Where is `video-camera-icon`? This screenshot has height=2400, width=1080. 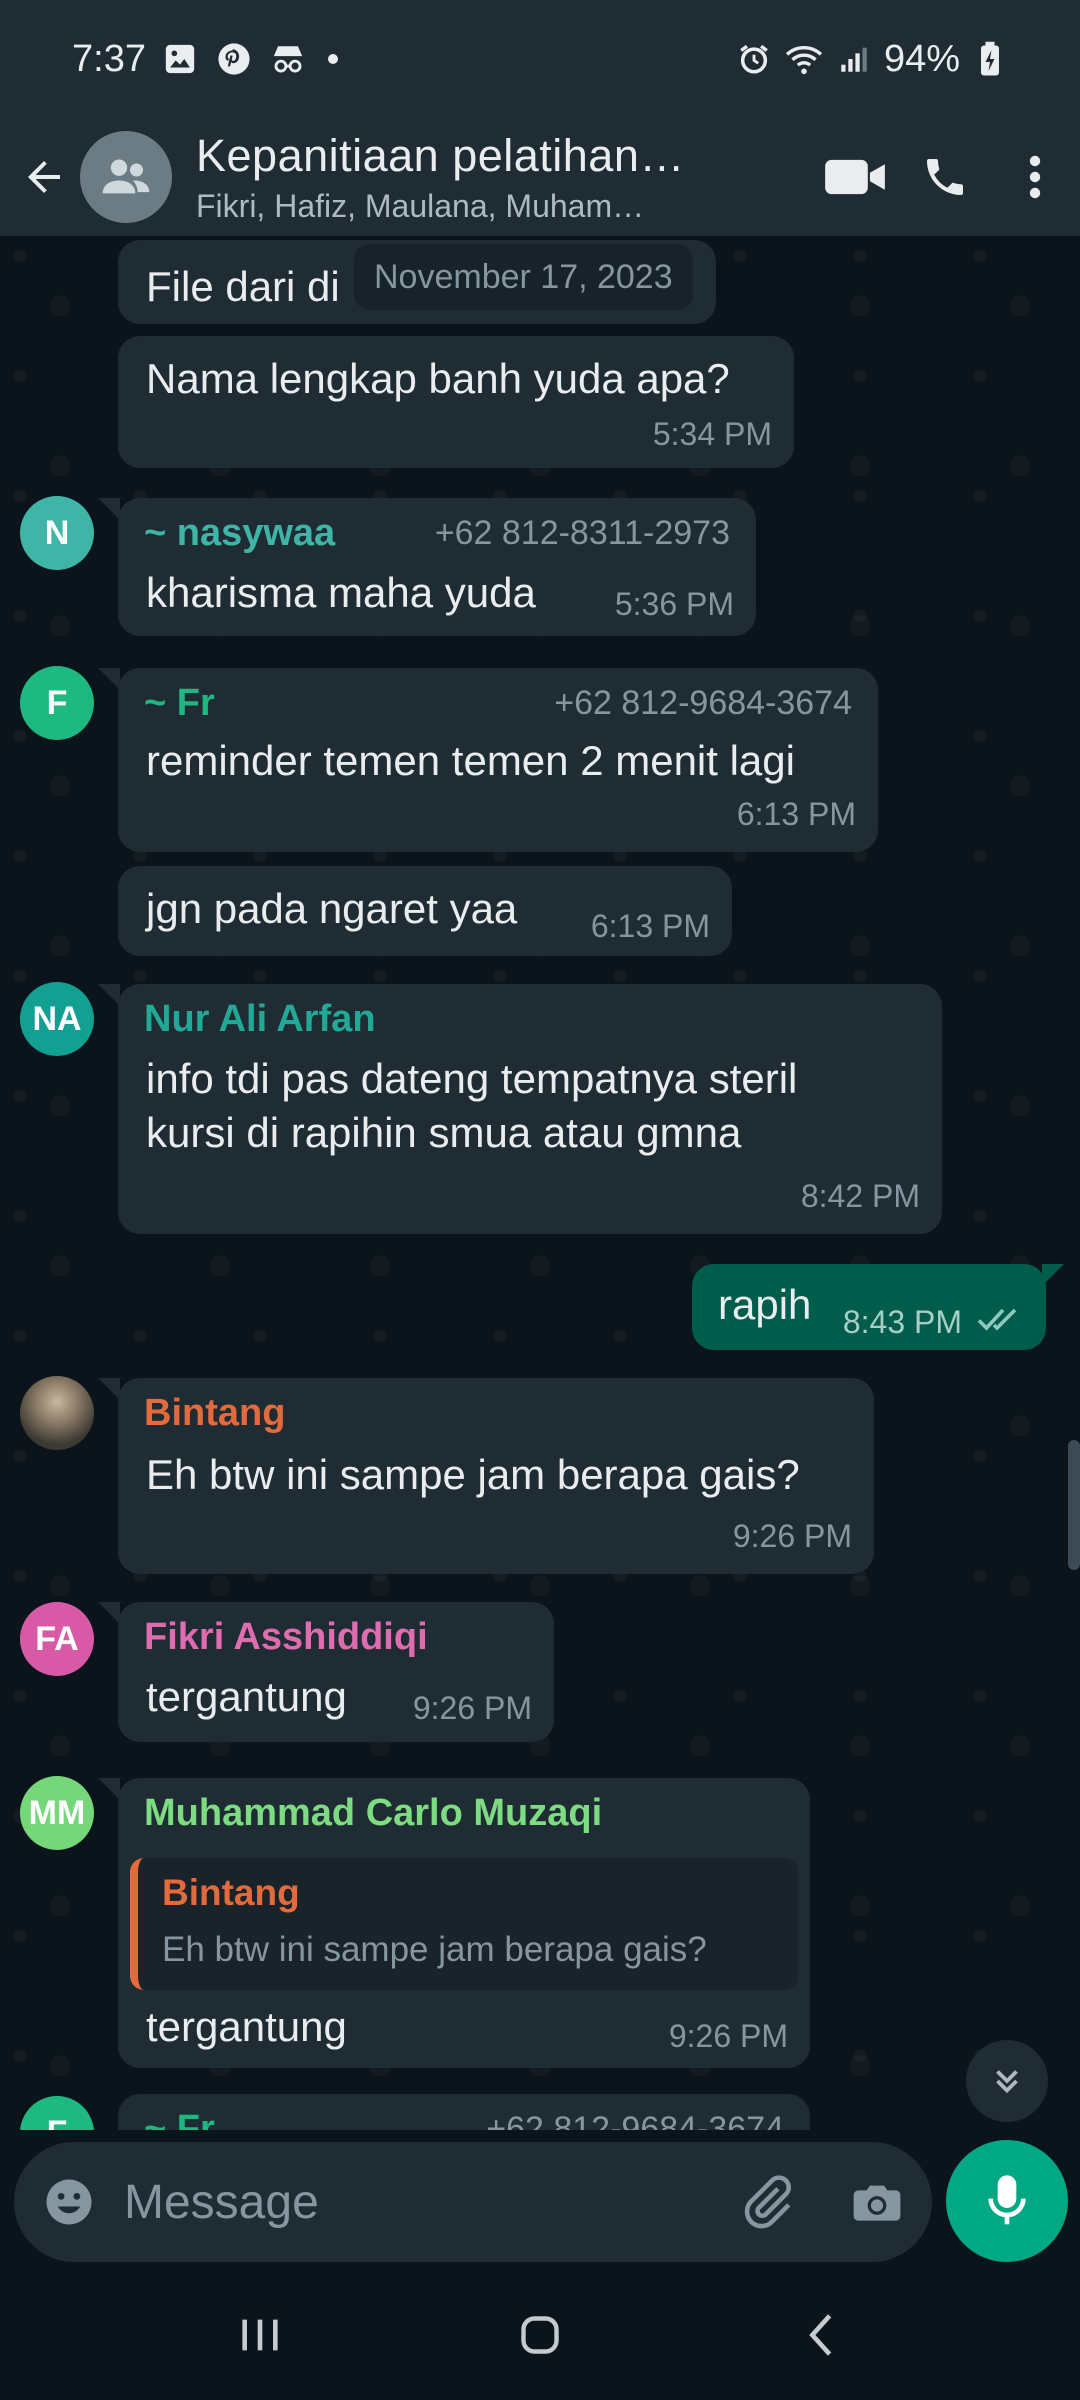 video-camera-icon is located at coordinates (855, 177).